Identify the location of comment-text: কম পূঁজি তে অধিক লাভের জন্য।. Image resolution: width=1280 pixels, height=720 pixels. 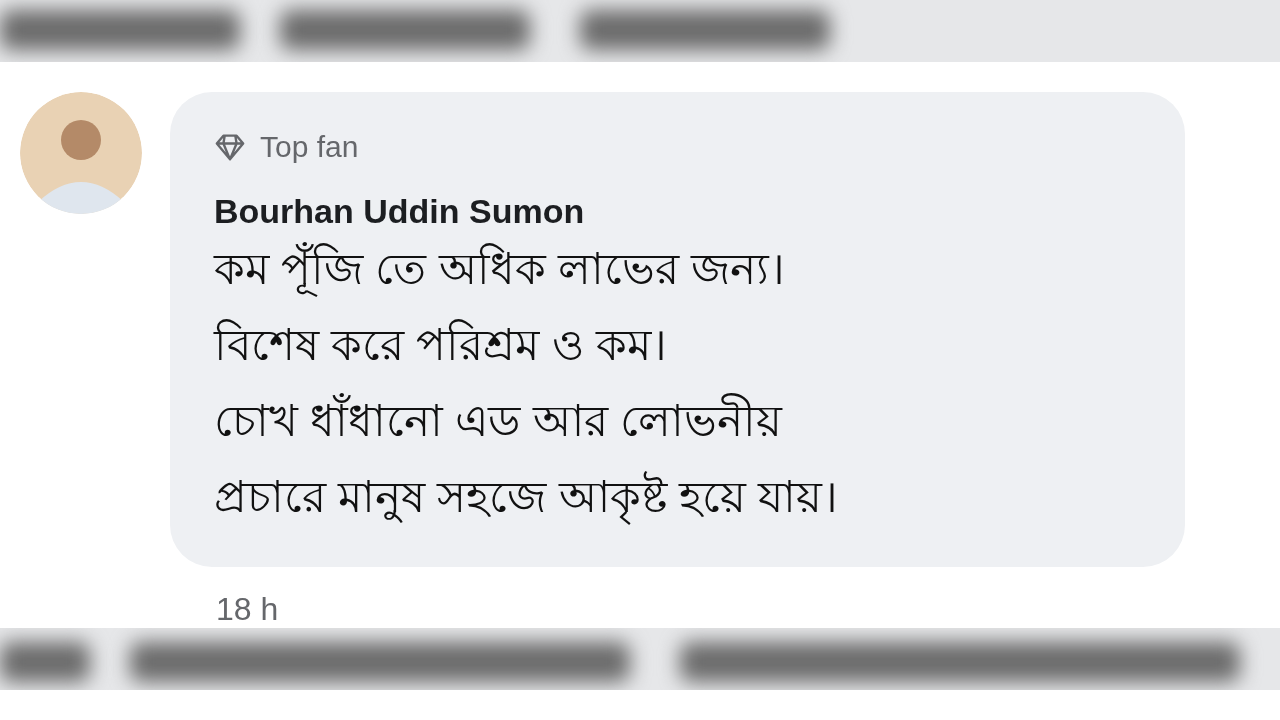
(677, 269).